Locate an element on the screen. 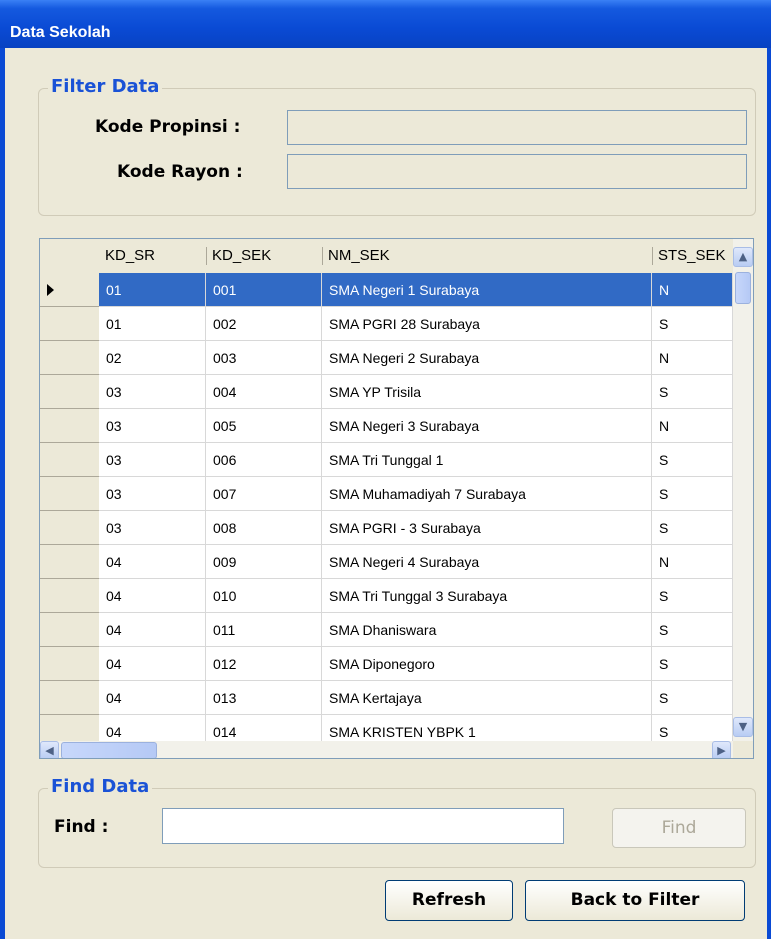 The height and width of the screenshot is (939, 771). vertical-scrollbar: ▲ ▼ is located at coordinates (743, 490).